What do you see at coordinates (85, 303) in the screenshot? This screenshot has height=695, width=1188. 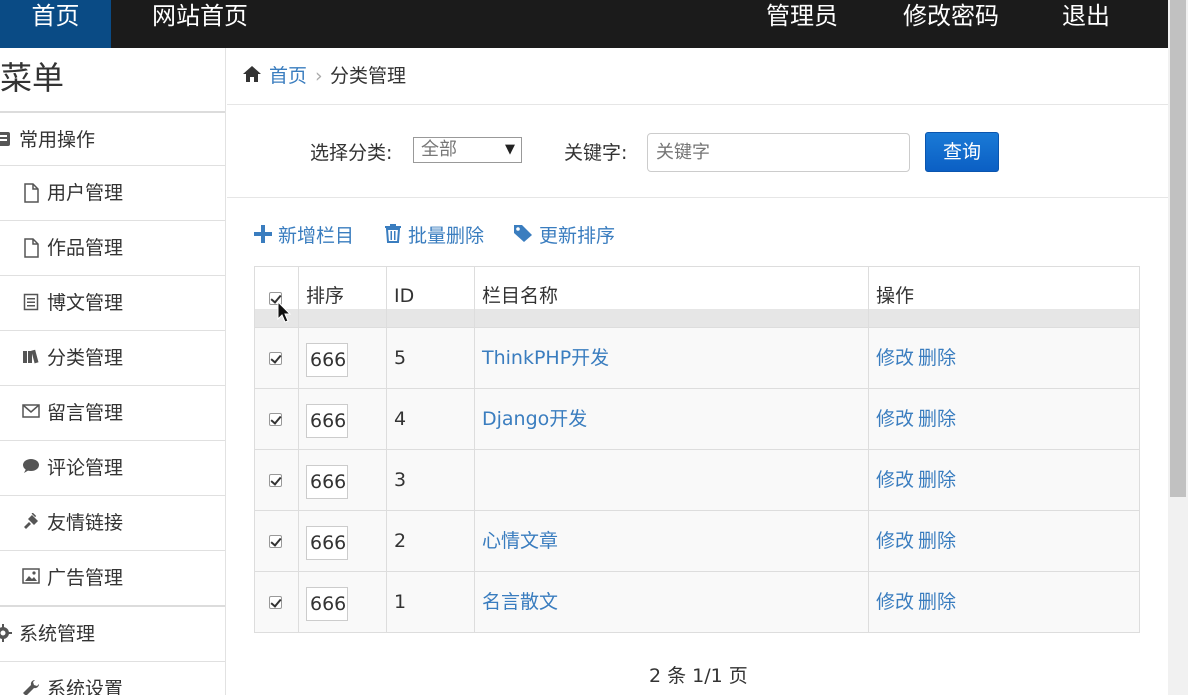 I see `sidebar-item-label: 博文管理` at bounding box center [85, 303].